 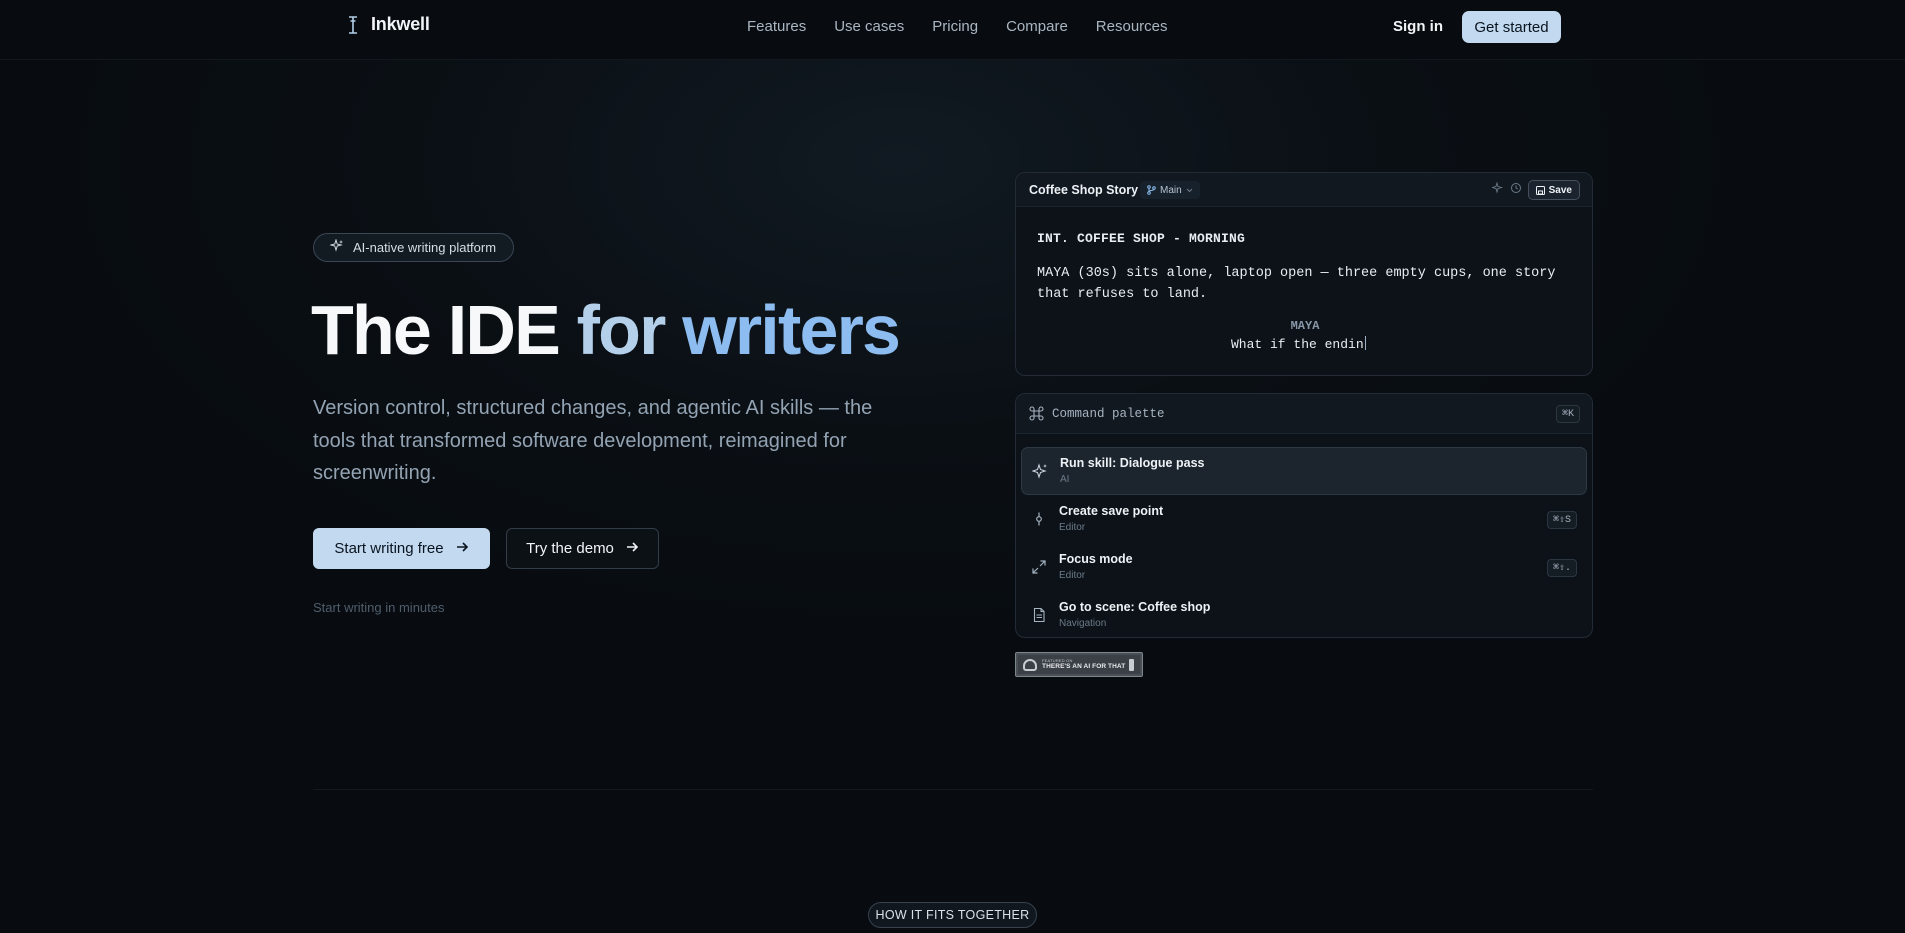 I want to click on editor-actions: Save, so click(x=1535, y=190).